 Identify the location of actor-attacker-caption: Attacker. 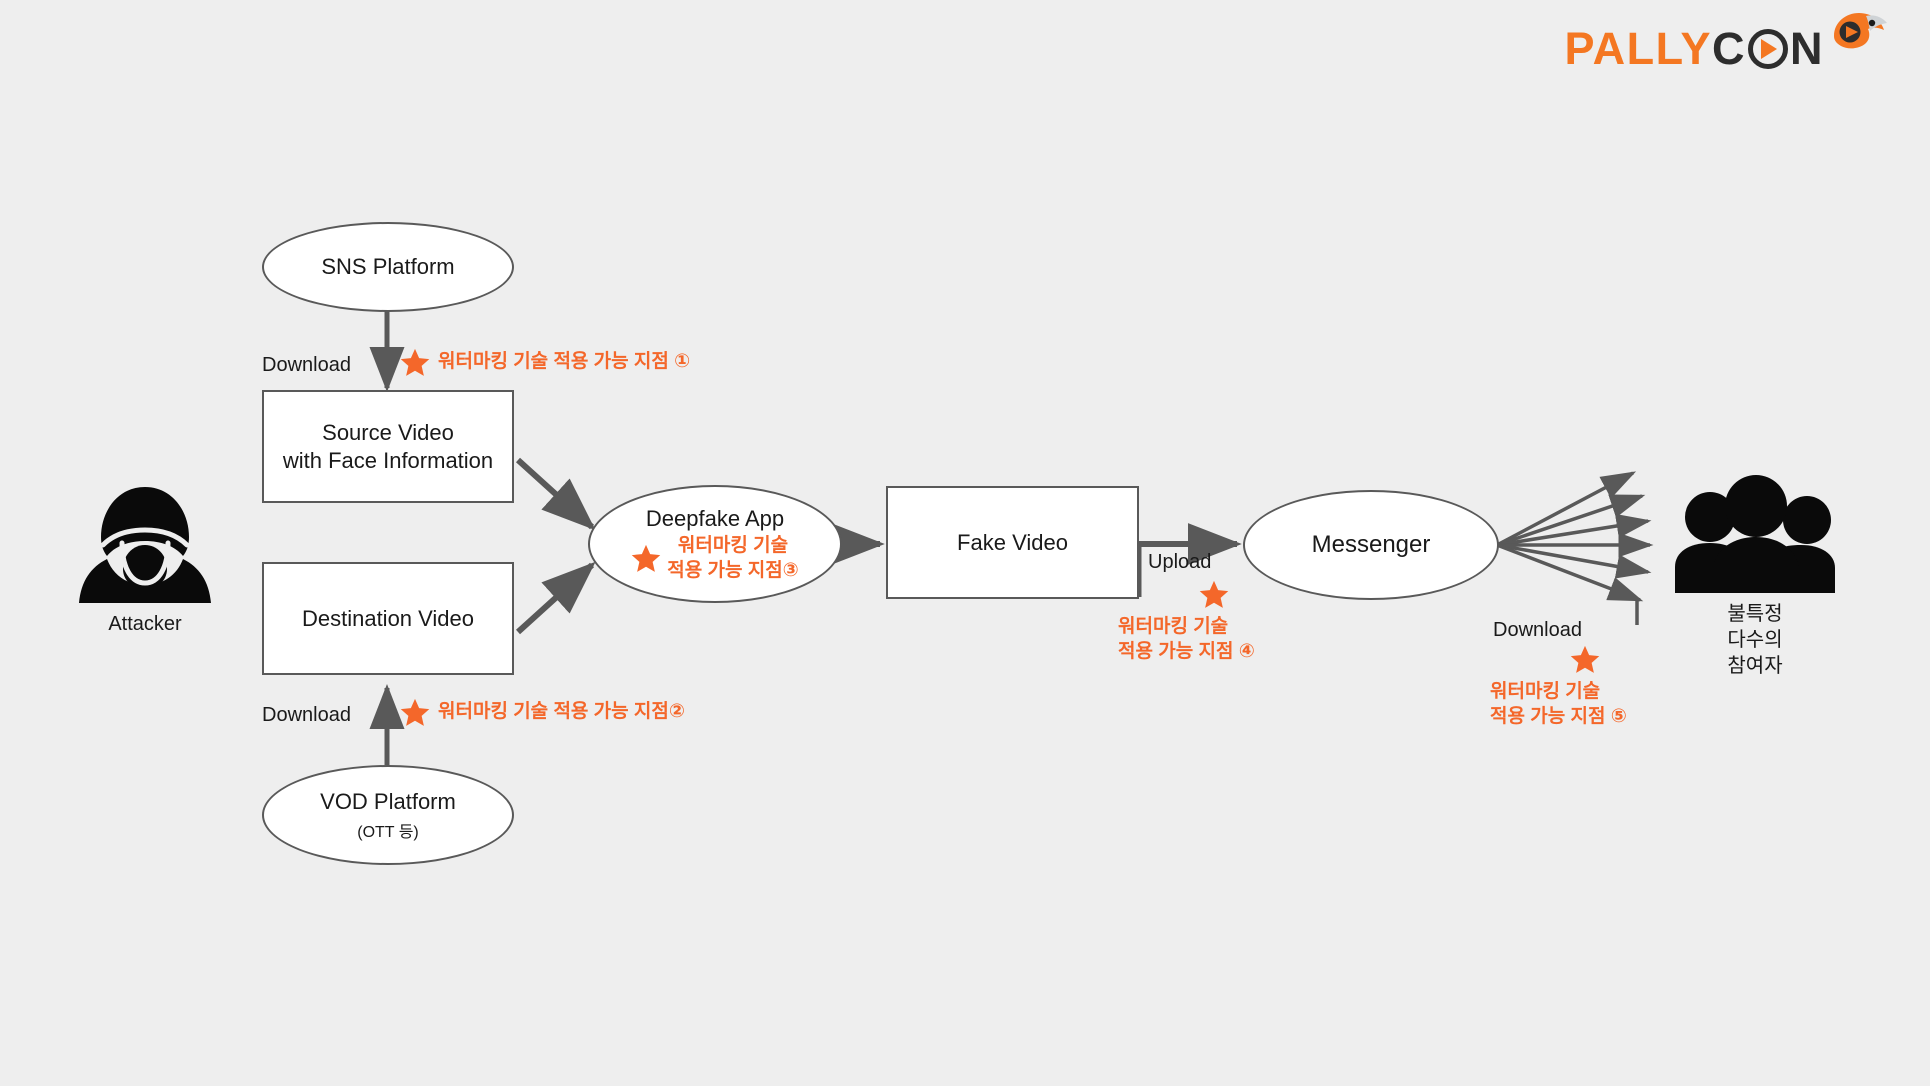
(145, 624).